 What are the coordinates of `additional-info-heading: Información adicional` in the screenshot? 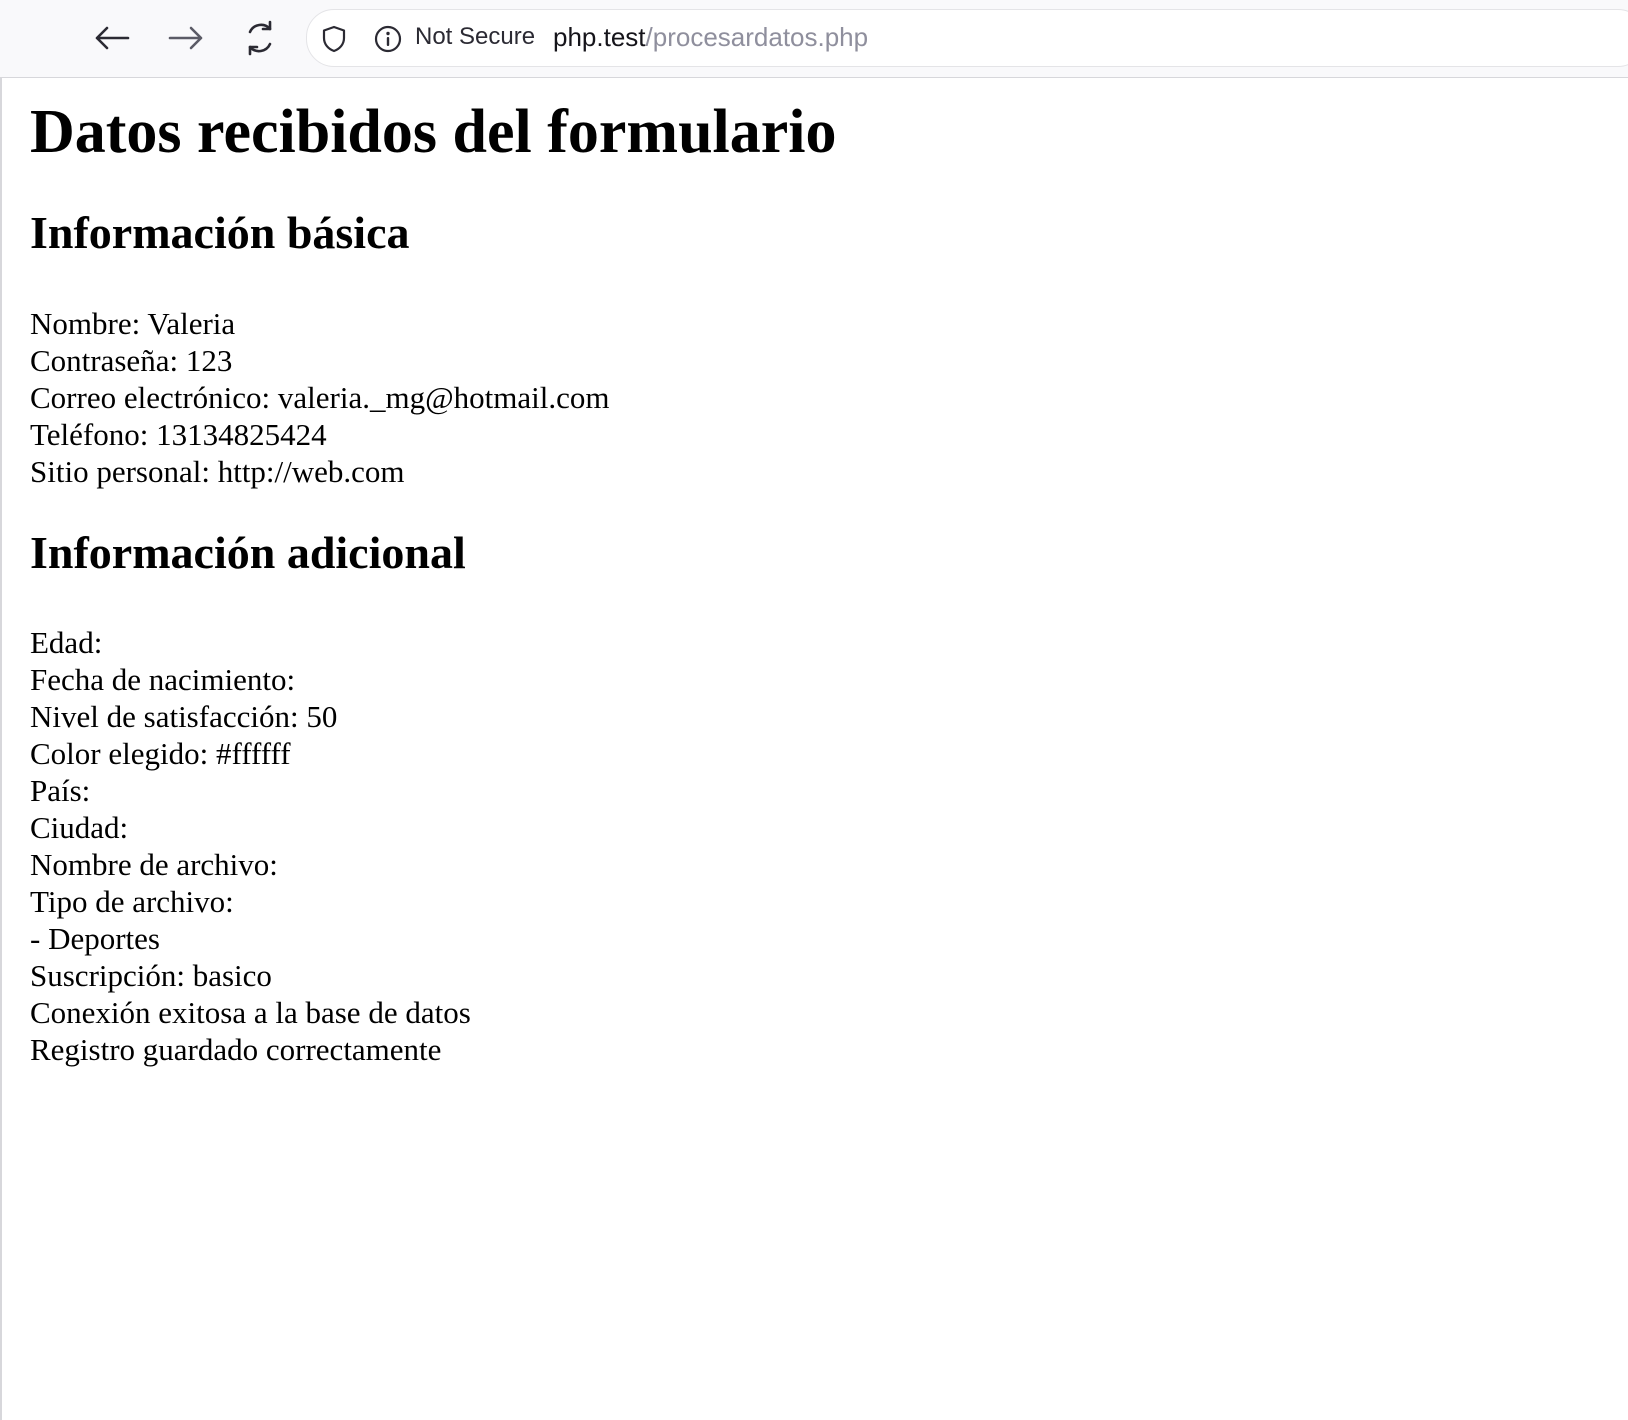 It's located at (248, 552).